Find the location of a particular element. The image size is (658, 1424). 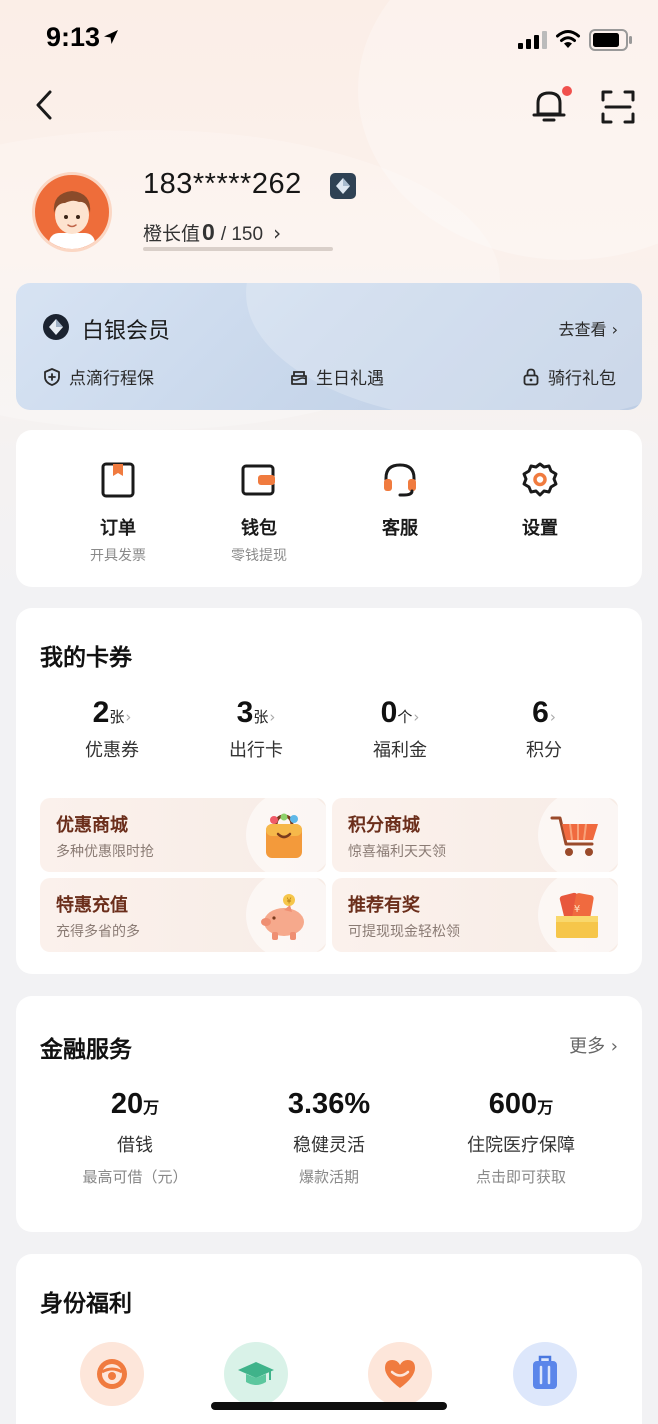

perk-cycling-pack: 骑行礼包 is located at coordinates (568, 376).